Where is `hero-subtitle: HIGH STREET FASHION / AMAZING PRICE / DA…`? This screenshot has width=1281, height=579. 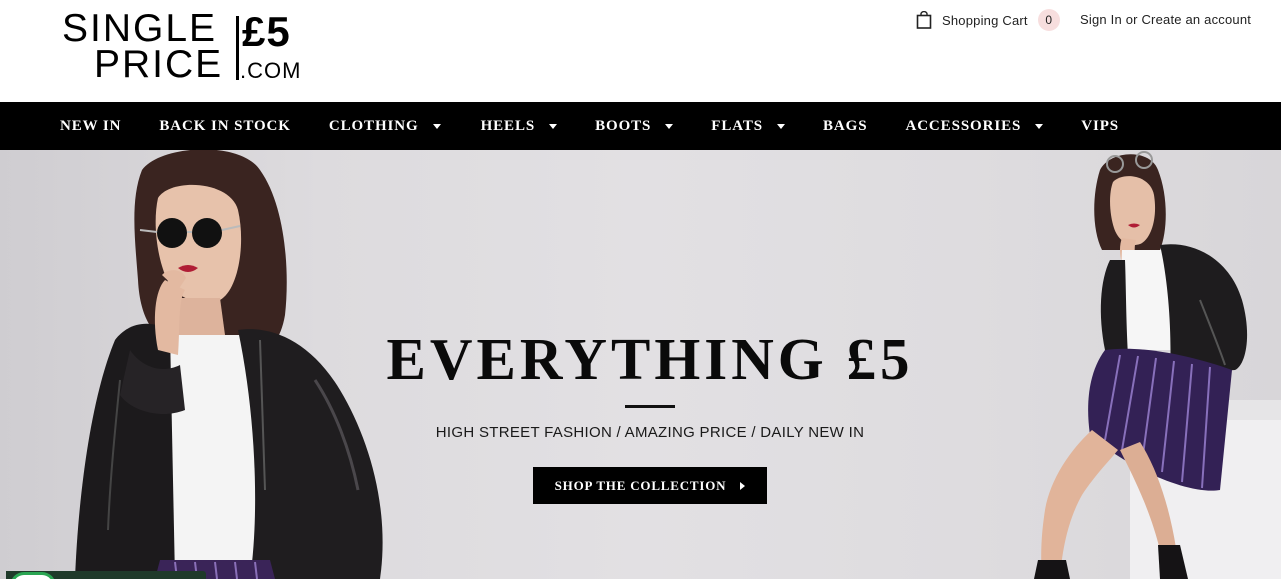
hero-subtitle: HIGH STREET FASHION / AMAZING PRICE / DA… is located at coordinates (650, 432).